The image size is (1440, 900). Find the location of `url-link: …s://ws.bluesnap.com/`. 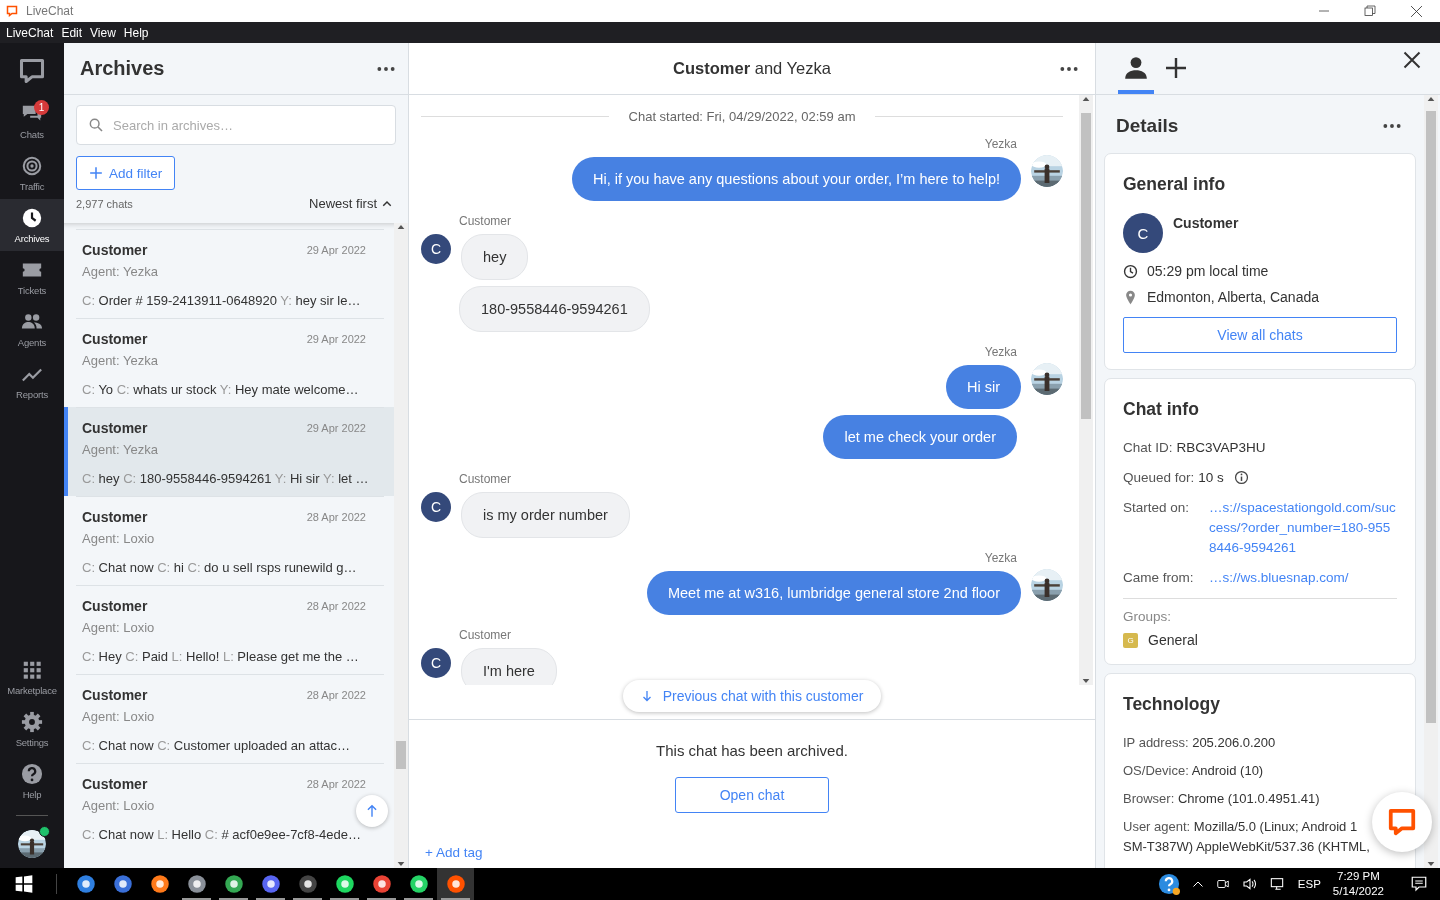

url-link: …s://ws.bluesnap.com/ is located at coordinates (1303, 578).